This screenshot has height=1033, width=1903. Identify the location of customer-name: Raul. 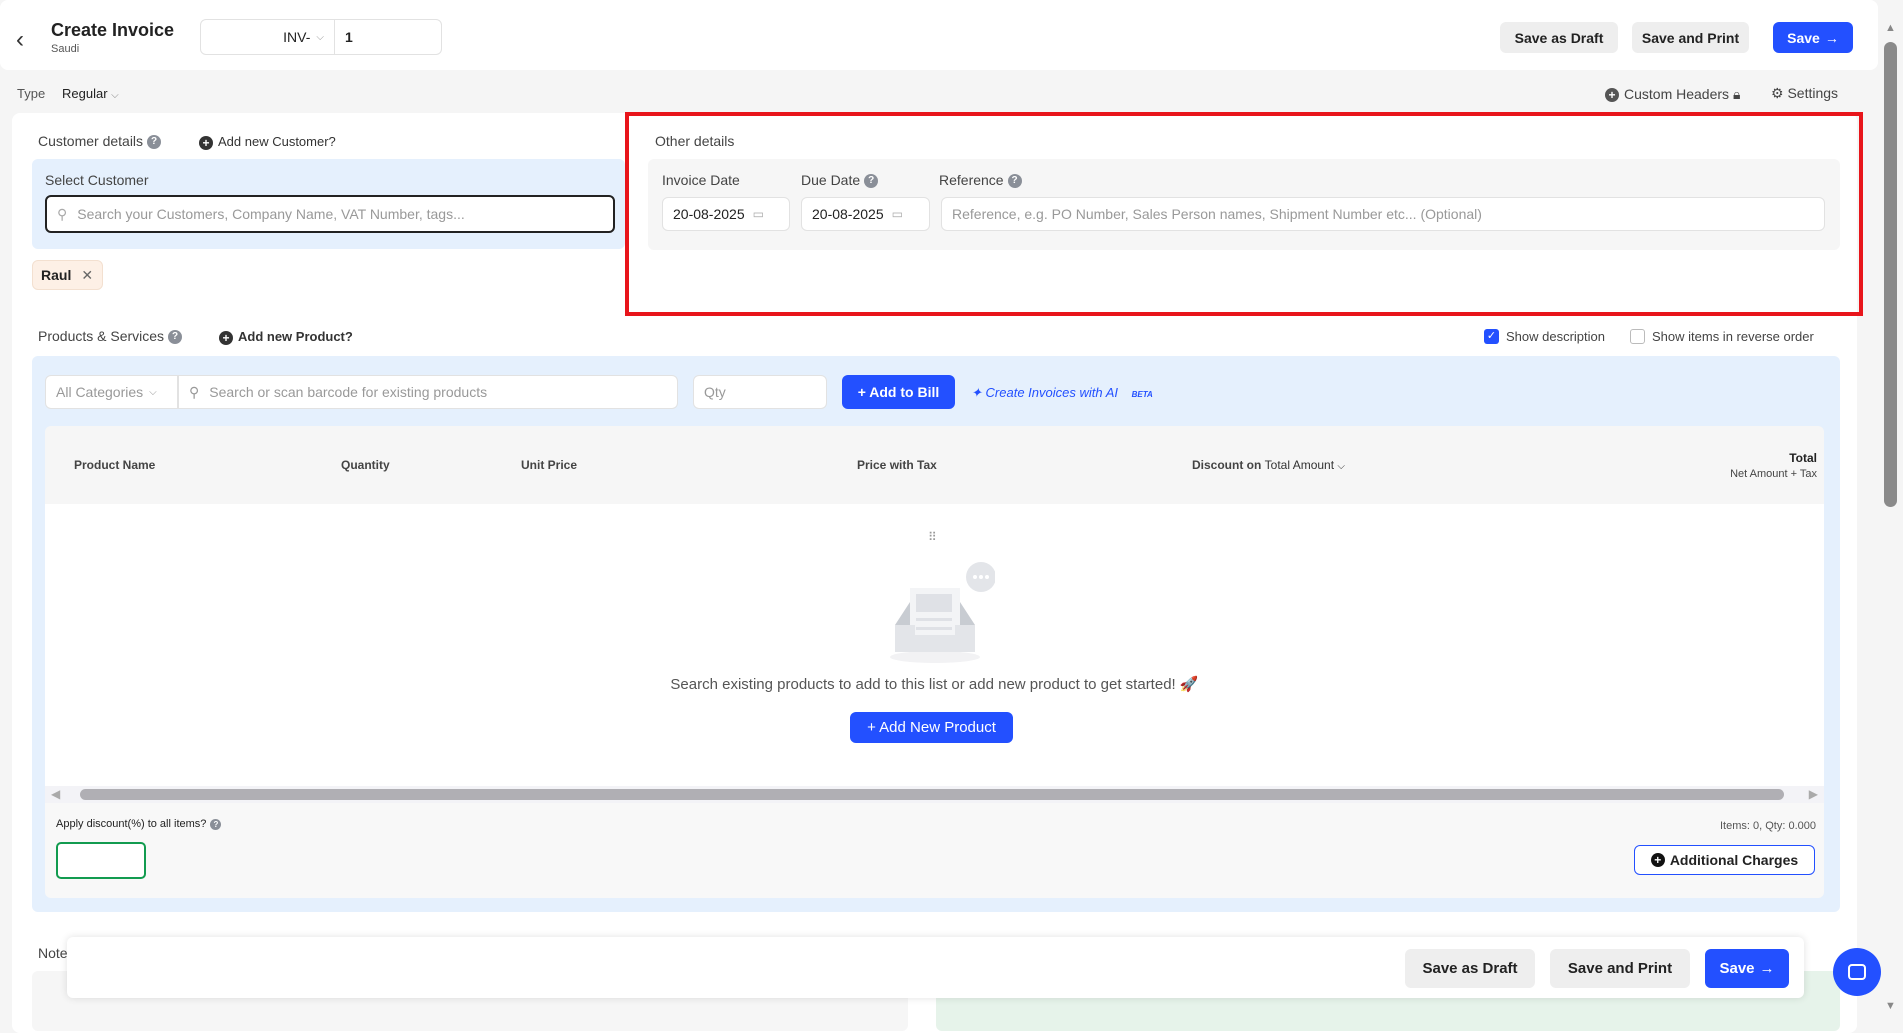
(56, 275).